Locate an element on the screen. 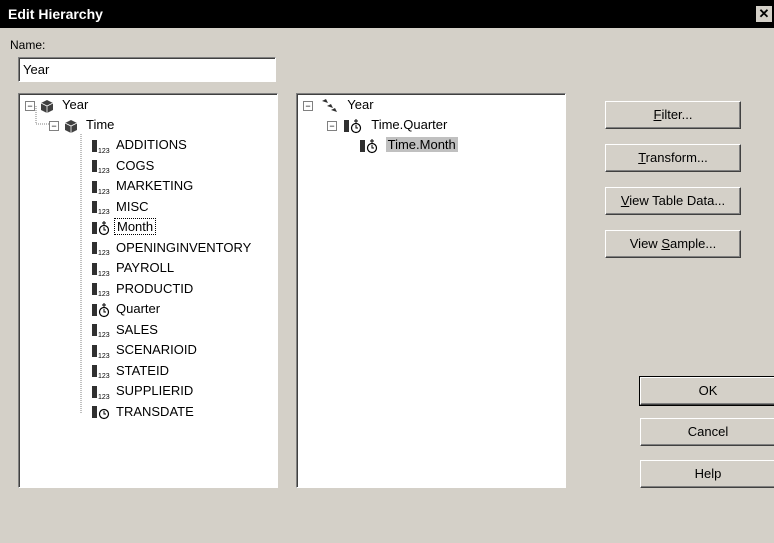 Image resolution: width=774 pixels, height=543 pixels. tree-node-label: MARKETING is located at coordinates (155, 185).